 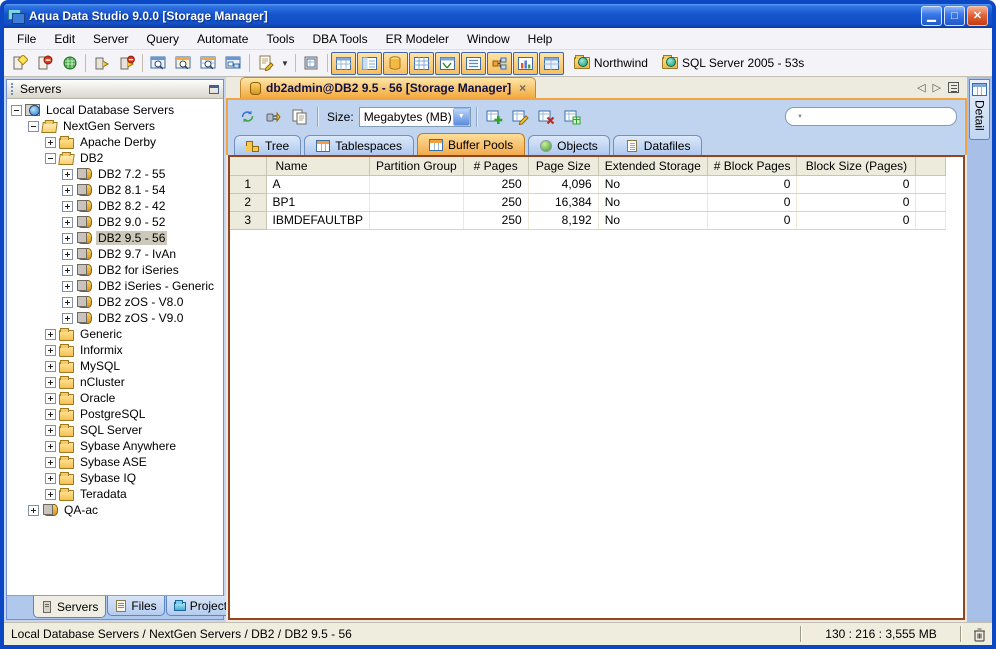 I want to click on northwind-connection-button: Northwind, so click(x=611, y=63).